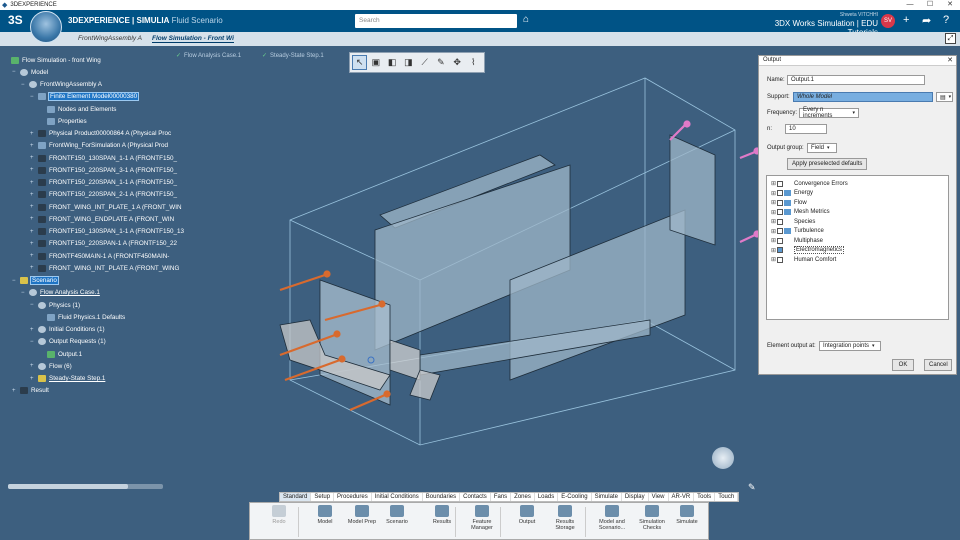  What do you see at coordinates (789, 202) in the screenshot?
I see `output-variable-item: ⊞ Flow` at bounding box center [789, 202].